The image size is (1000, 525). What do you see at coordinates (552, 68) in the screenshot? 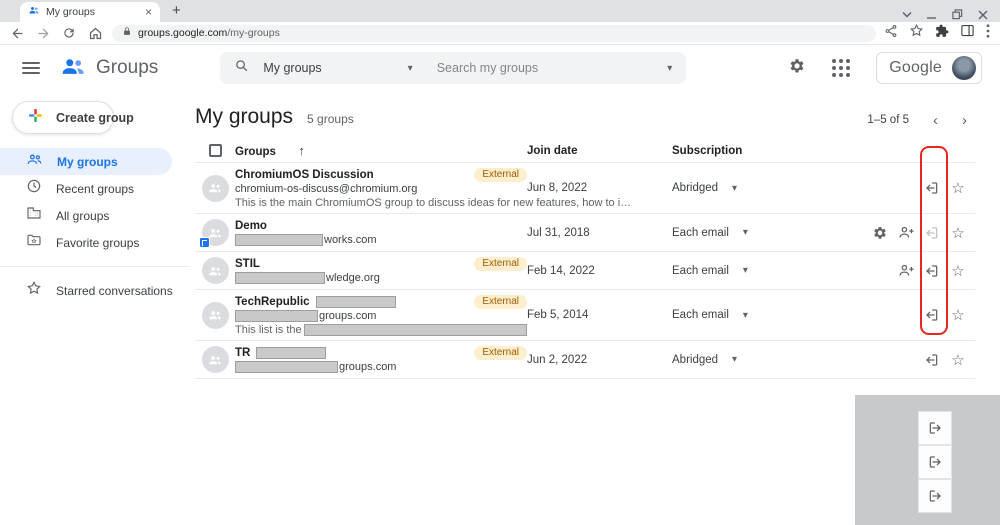
I see `search-input: Search my groups` at bounding box center [552, 68].